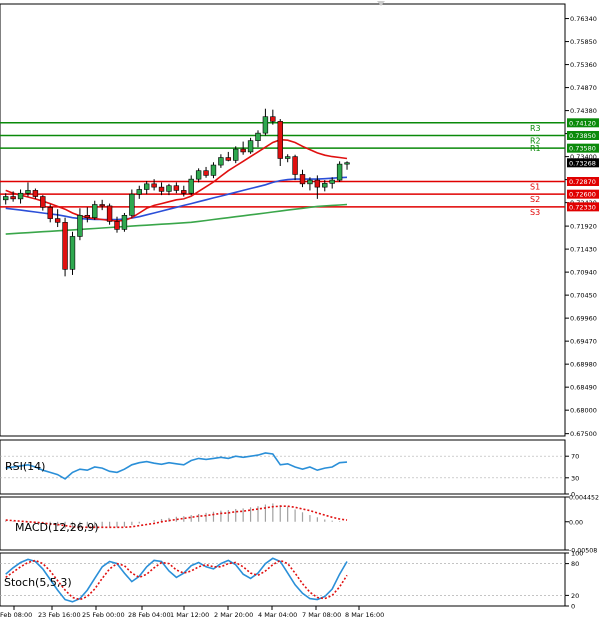 This screenshot has width=600, height=624. Describe the element at coordinates (583, 88) in the screenshot. I see `y-tick-label: 0.74870` at that location.